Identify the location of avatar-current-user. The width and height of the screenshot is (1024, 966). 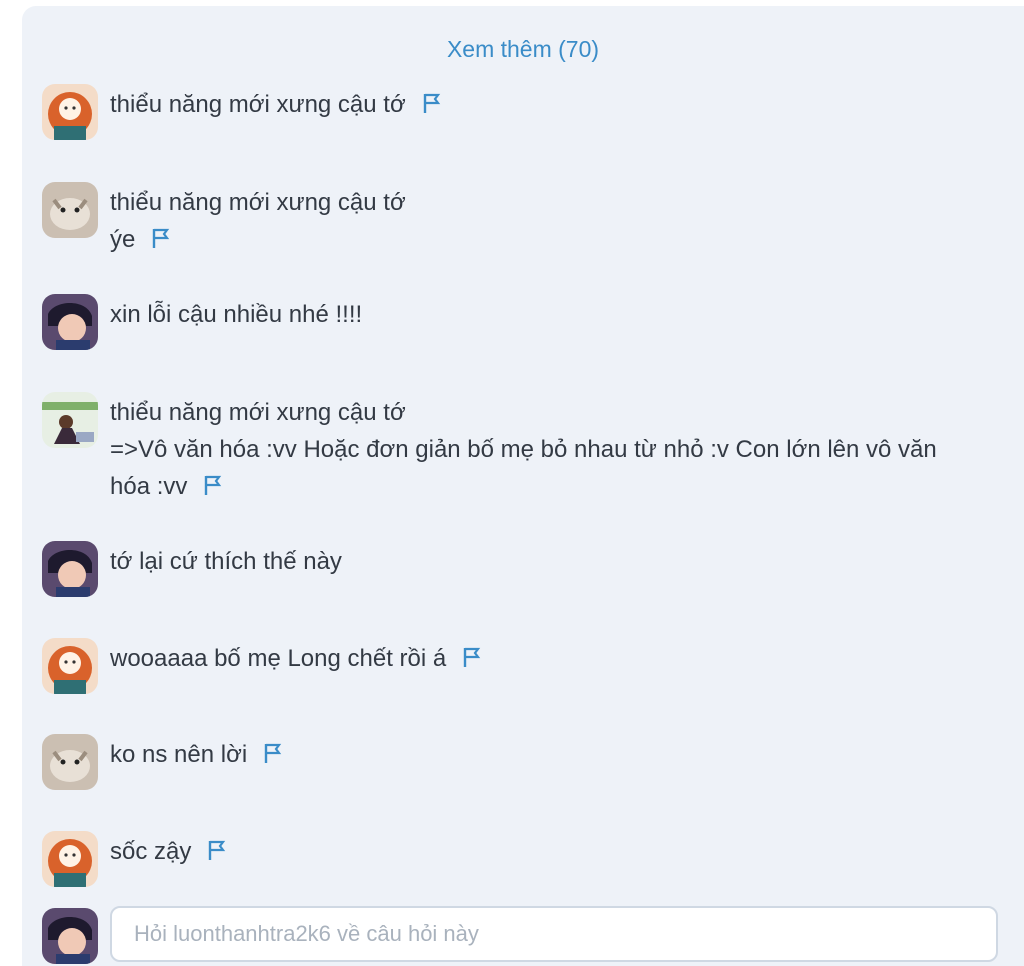
(70, 936).